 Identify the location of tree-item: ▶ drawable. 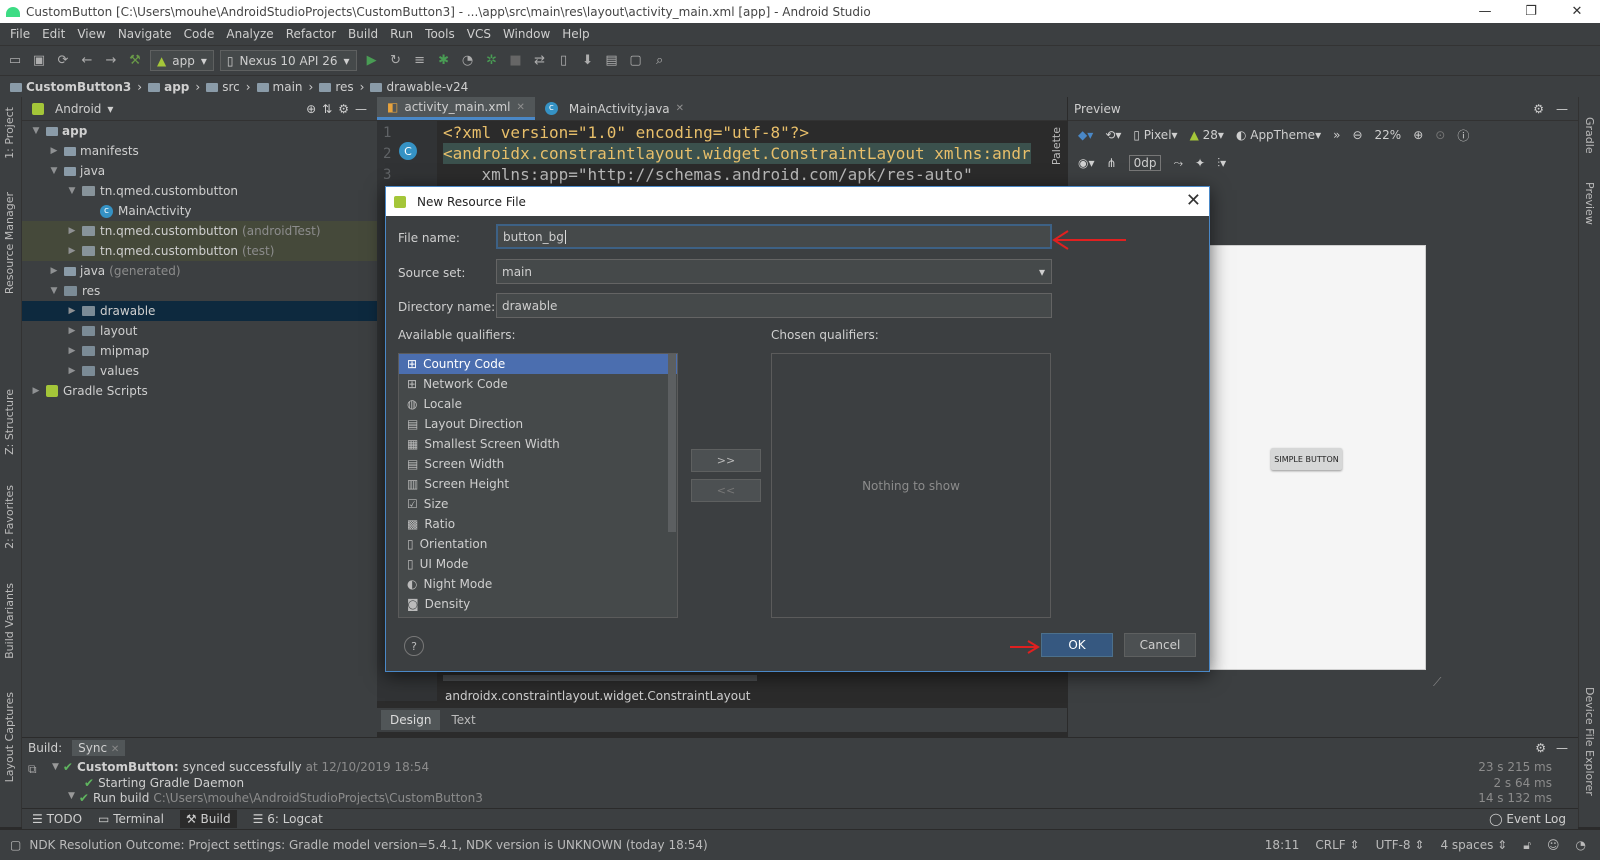
(199, 311).